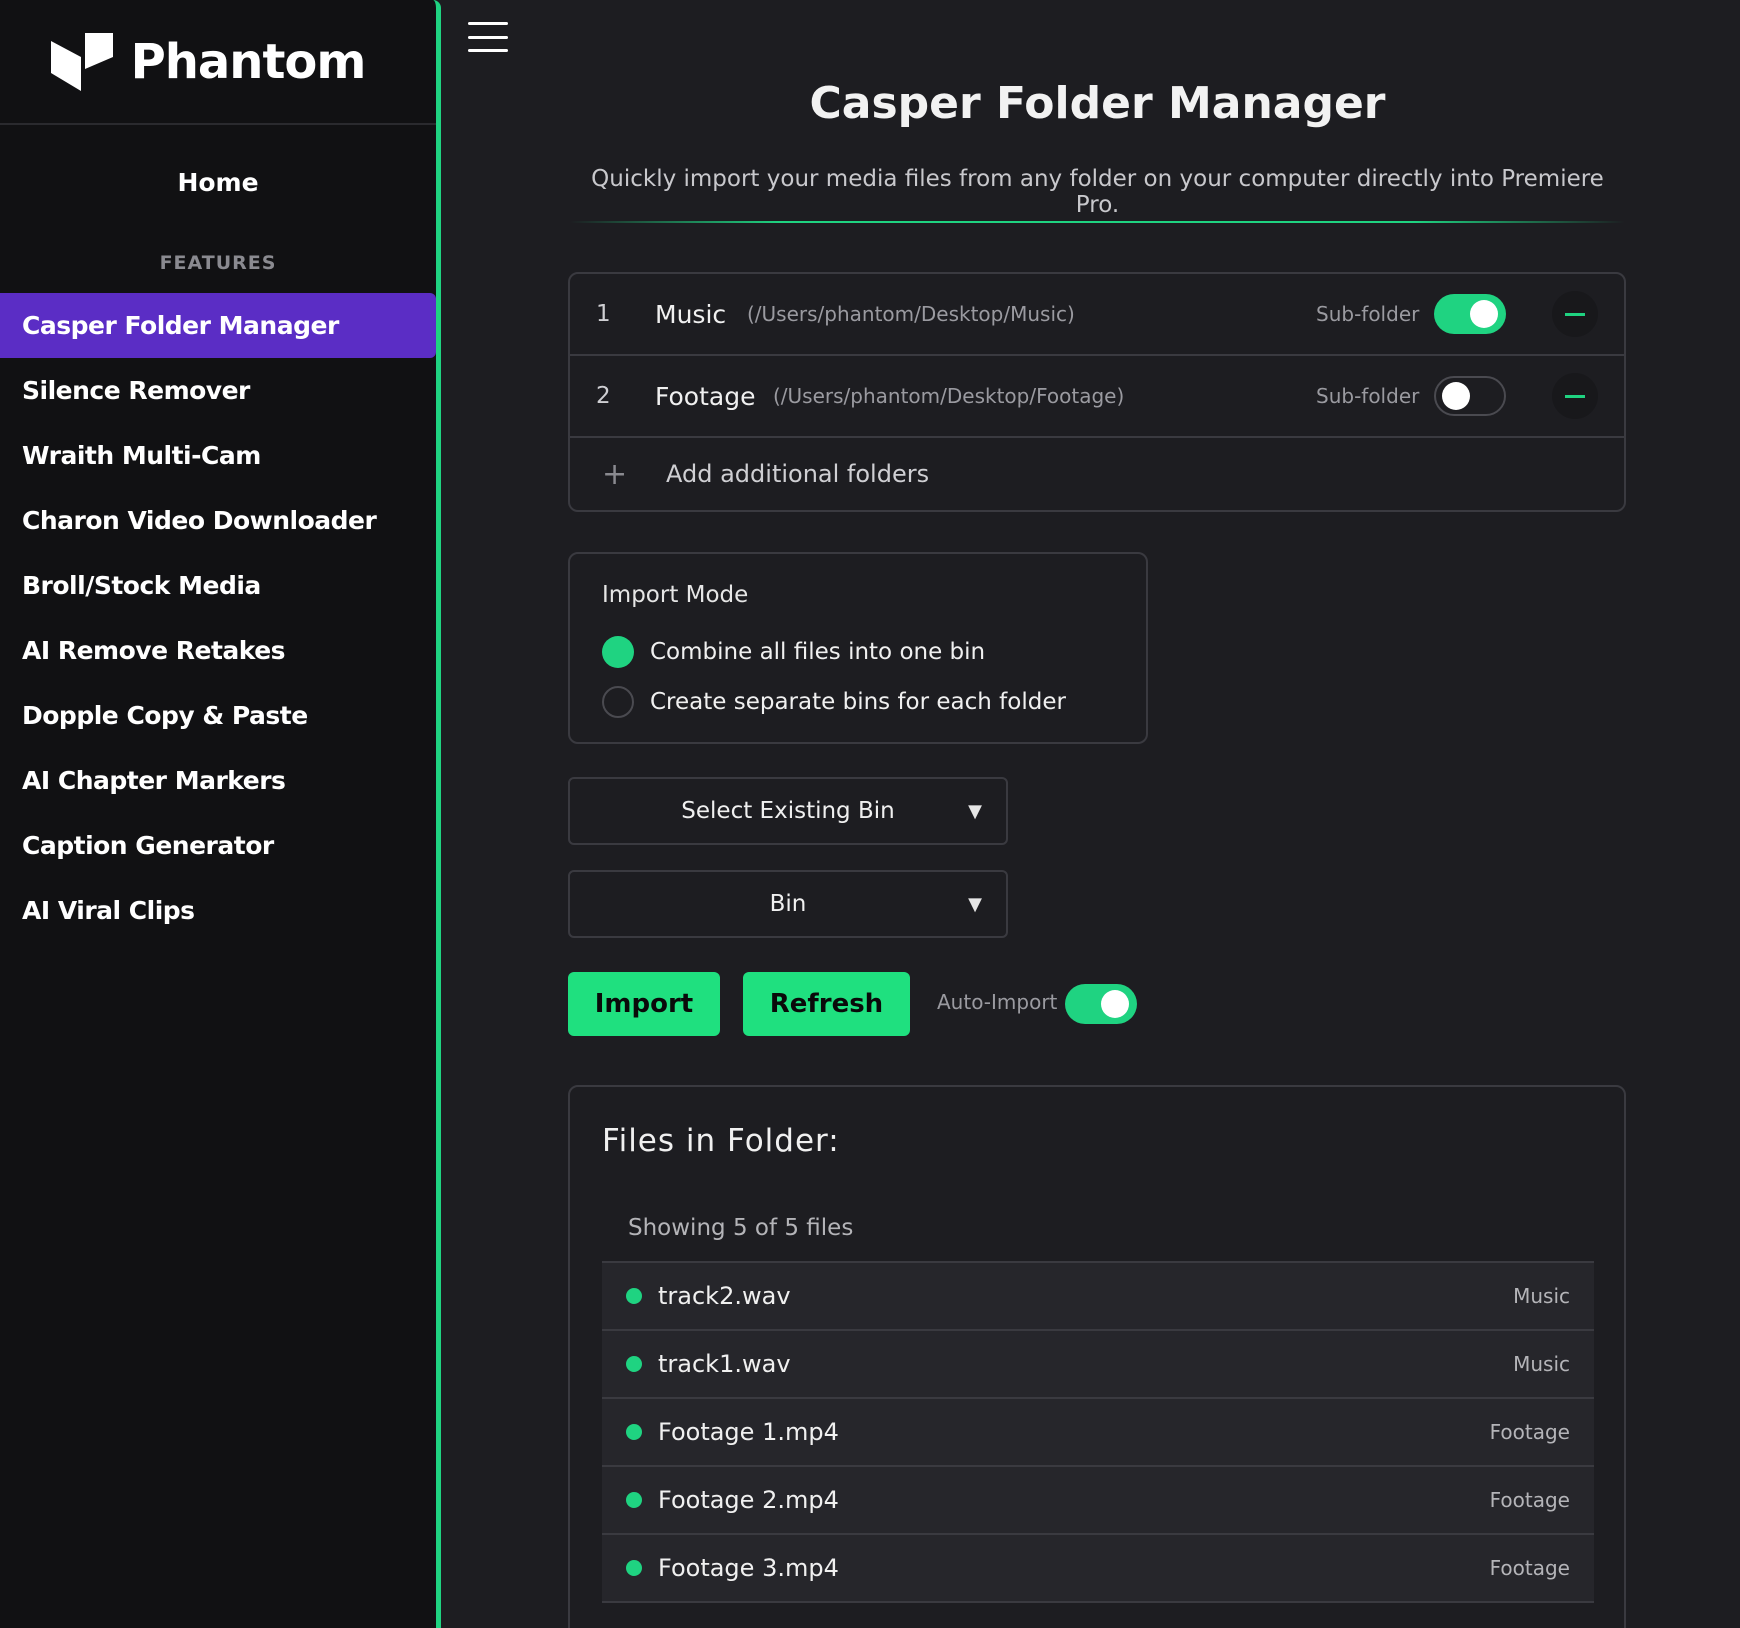 This screenshot has height=1628, width=1740. I want to click on sidebar-item-dopple-copy-paste: Dopple Copy & Paste, so click(218, 715).